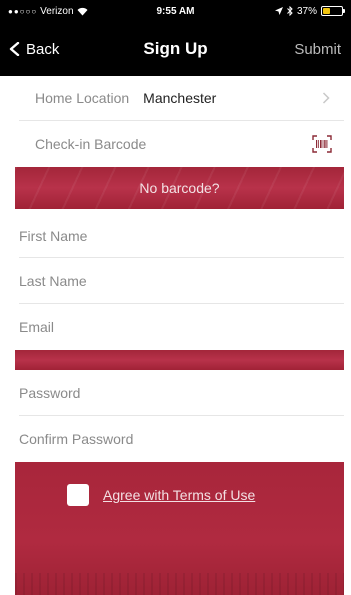 This screenshot has height=595, width=351. Describe the element at coordinates (175, 11) in the screenshot. I see `status-bar: ●●○○○ Verizon 9:55 AM 37%` at that location.